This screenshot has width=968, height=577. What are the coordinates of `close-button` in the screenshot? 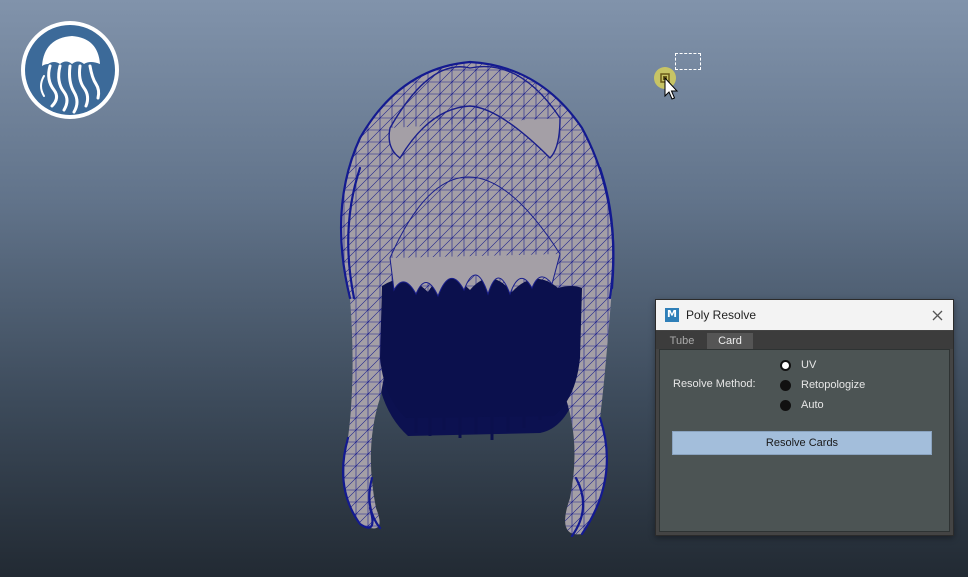 It's located at (937, 315).